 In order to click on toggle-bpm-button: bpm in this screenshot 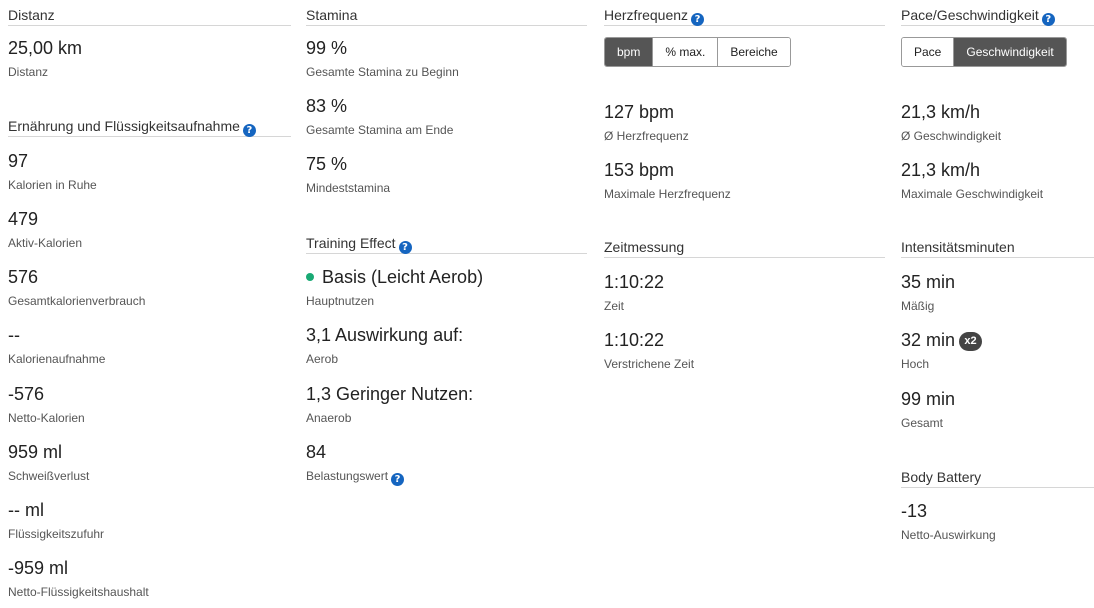, I will do `click(629, 52)`.